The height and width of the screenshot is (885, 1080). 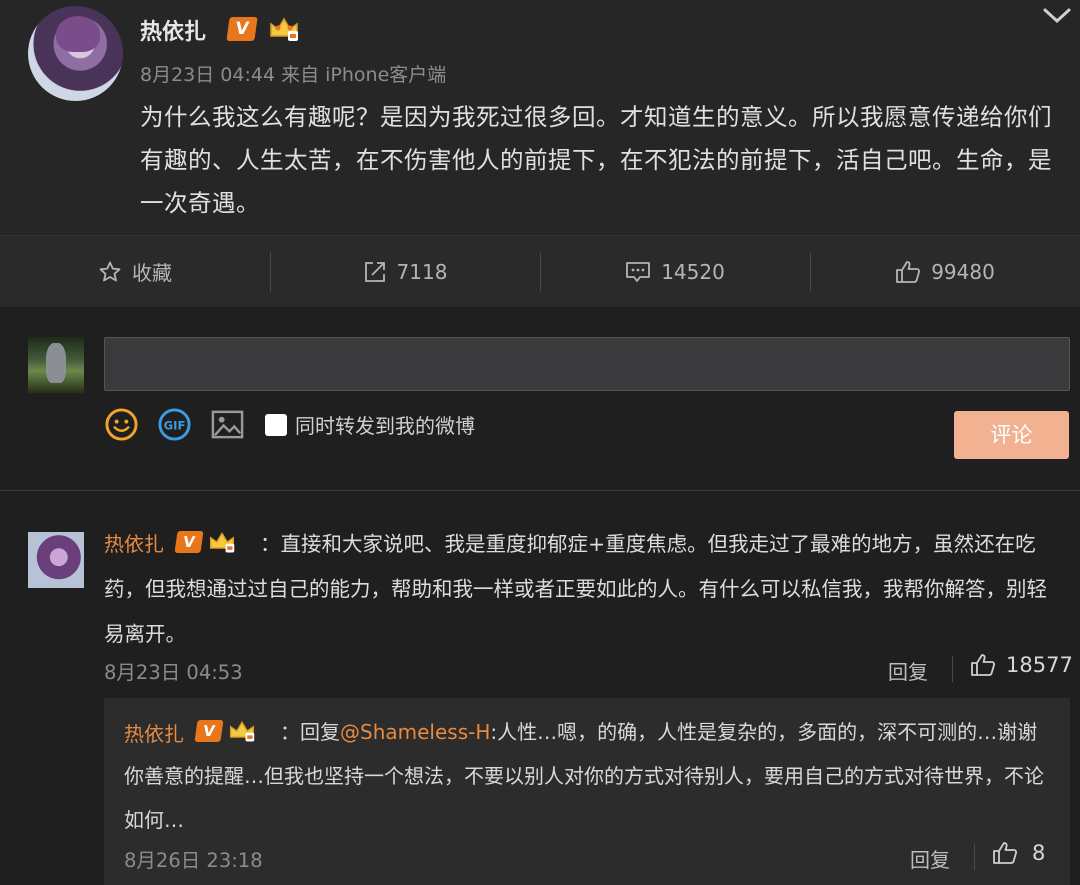 I want to click on like-button: 99480, so click(x=945, y=271).